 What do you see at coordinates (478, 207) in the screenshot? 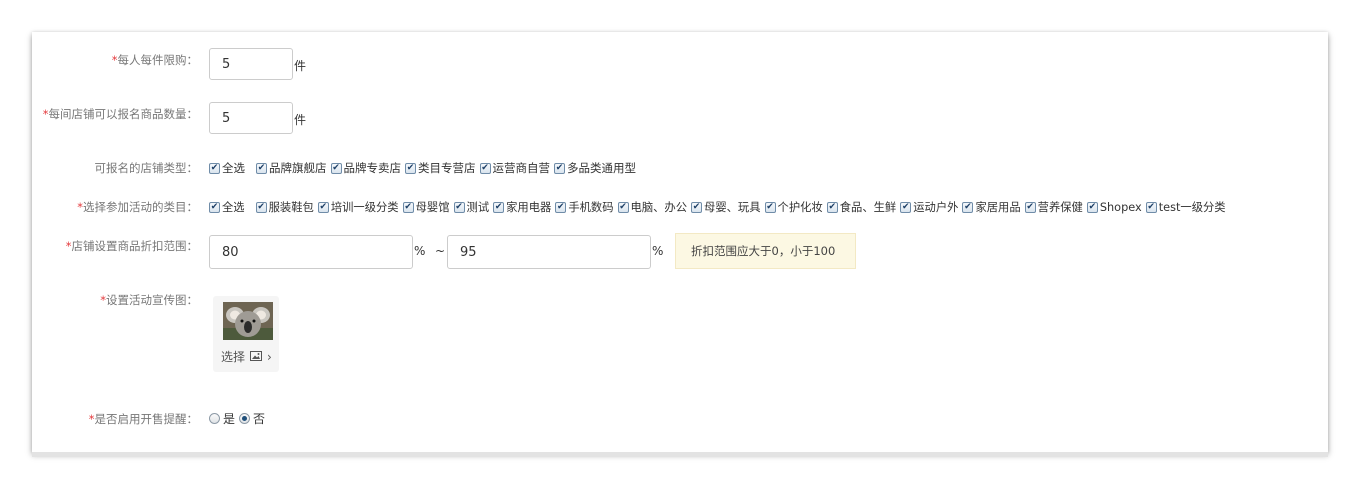
I see `checkbox-label: 测试` at bounding box center [478, 207].